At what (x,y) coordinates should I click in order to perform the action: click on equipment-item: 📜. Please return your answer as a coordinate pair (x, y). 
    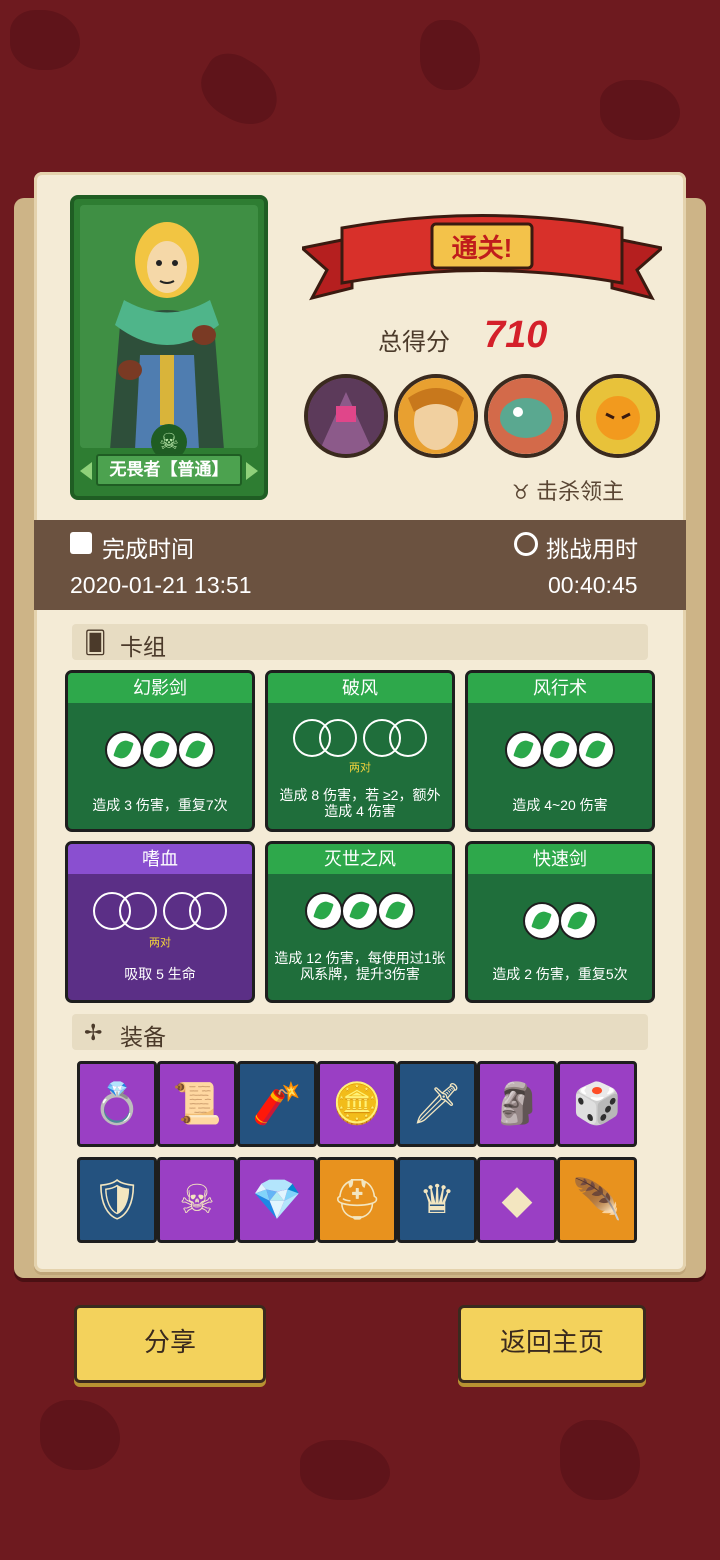
    Looking at the image, I should click on (197, 1104).